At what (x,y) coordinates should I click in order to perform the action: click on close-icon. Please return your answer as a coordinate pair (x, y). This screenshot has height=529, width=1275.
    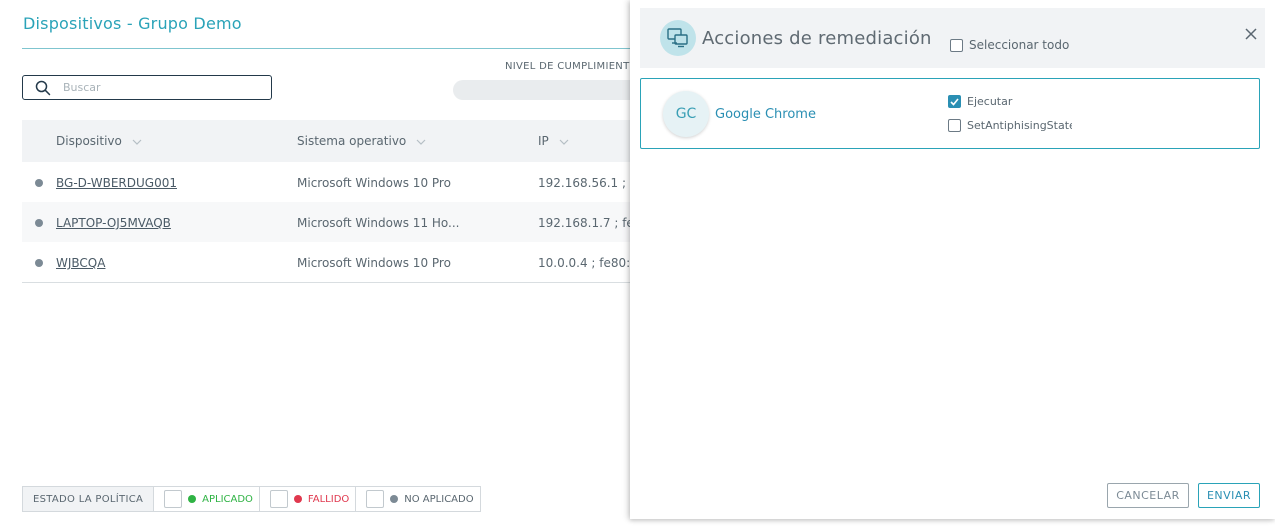
    Looking at the image, I should click on (1251, 34).